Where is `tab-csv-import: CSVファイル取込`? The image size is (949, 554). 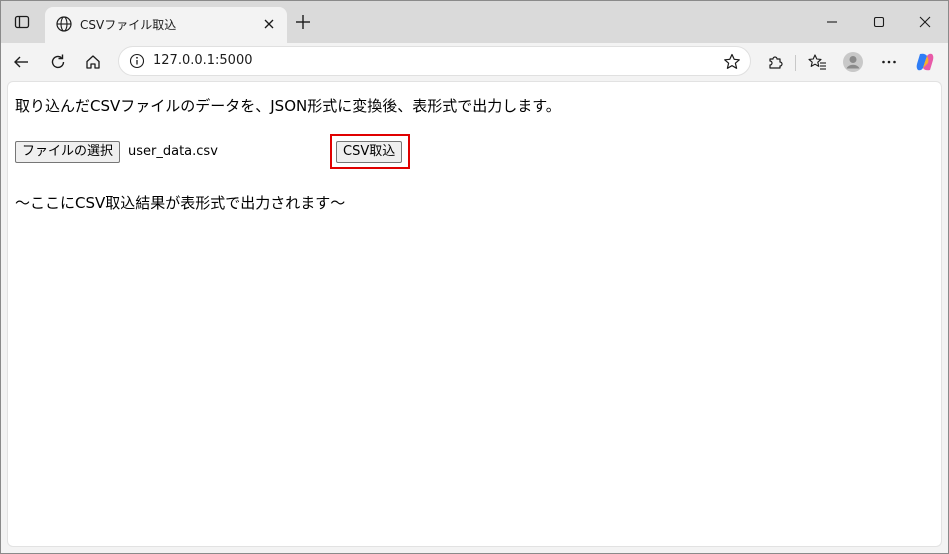 tab-csv-import: CSVファイル取込 is located at coordinates (166, 25).